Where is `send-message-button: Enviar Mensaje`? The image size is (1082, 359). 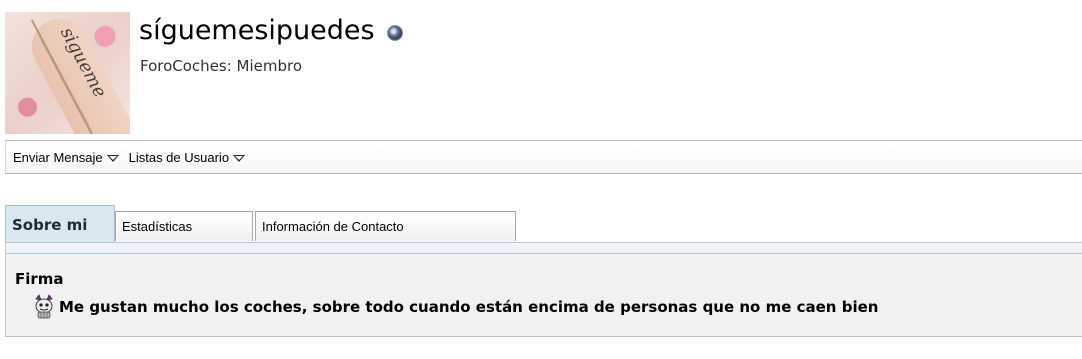 send-message-button: Enviar Mensaje is located at coordinates (66, 157).